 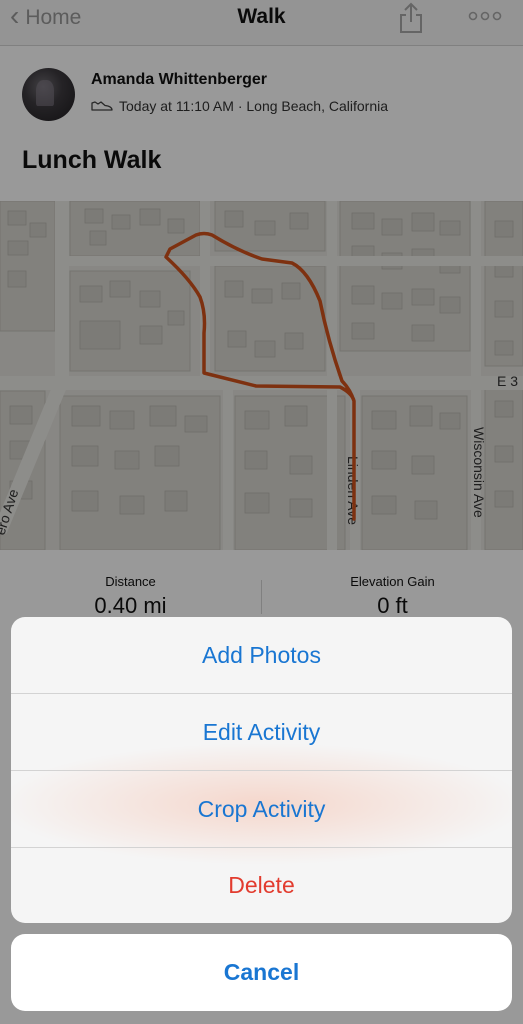 What do you see at coordinates (261, 655) in the screenshot?
I see `add-photos-button: Add Photos` at bounding box center [261, 655].